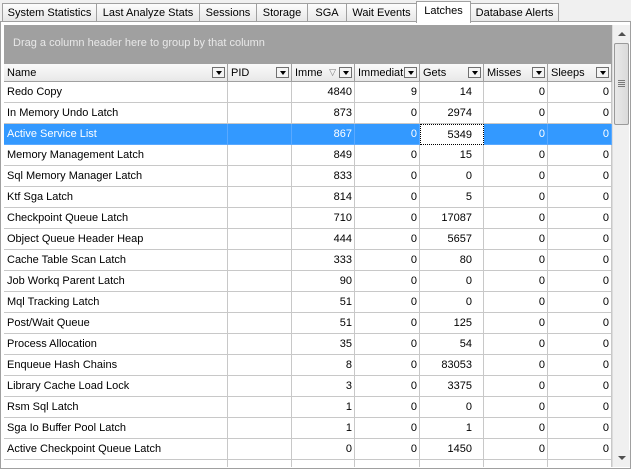  Describe the element at coordinates (580, 73) in the screenshot. I see `column-header-sleeps: Sleeps` at that location.